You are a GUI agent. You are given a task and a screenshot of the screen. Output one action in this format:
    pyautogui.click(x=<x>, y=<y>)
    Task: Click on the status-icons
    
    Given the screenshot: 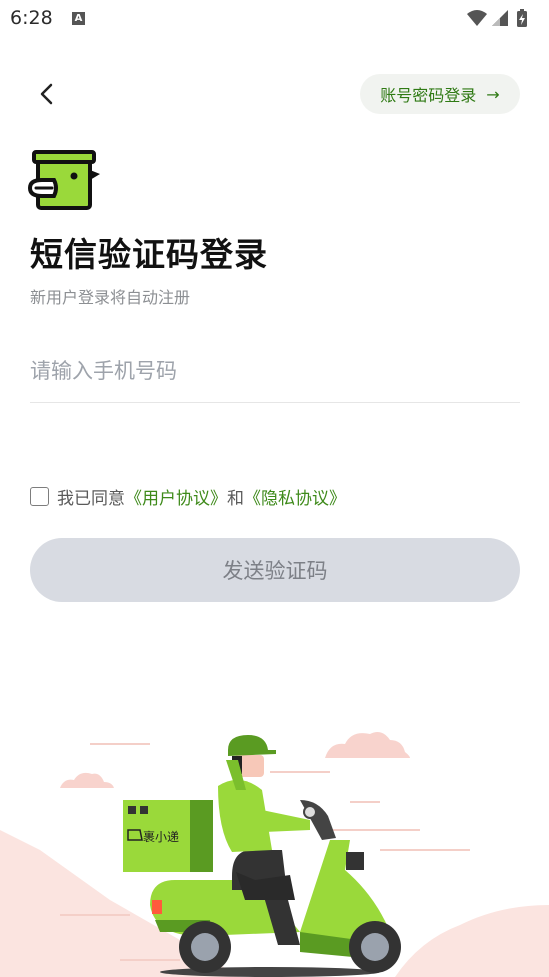 What is the action you would take?
    pyautogui.click(x=497, y=18)
    